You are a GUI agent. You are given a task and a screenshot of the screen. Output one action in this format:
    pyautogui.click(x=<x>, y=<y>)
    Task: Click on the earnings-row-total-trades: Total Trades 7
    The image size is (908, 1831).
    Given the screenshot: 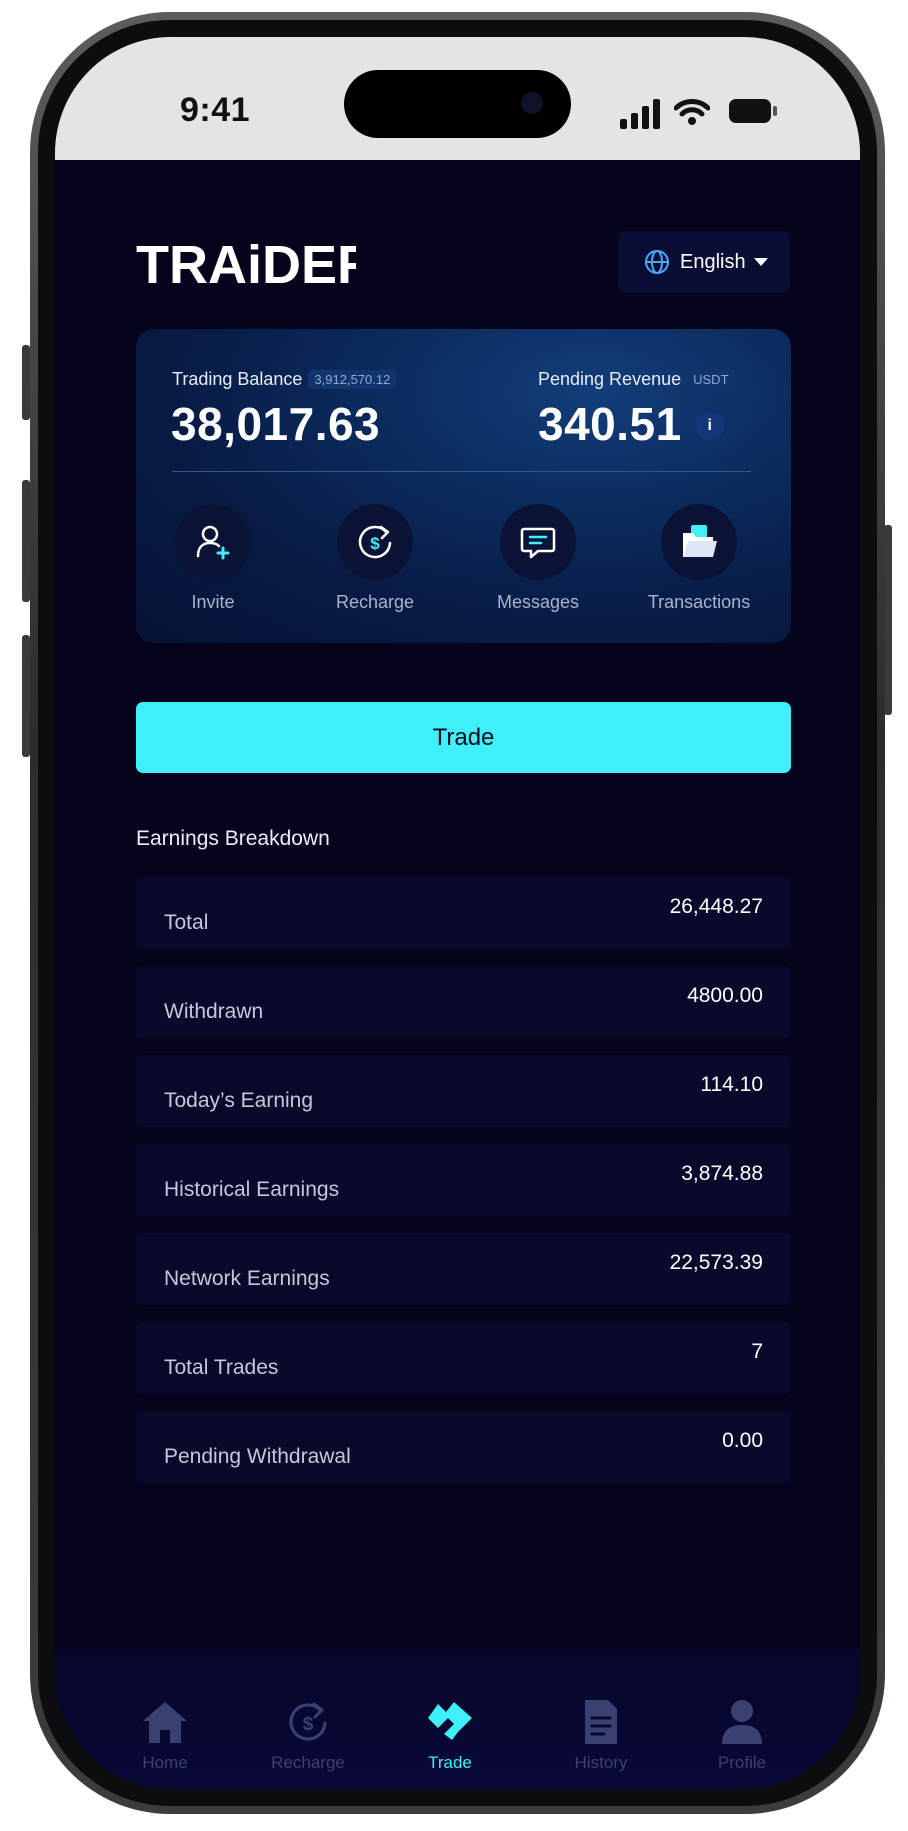 What is the action you would take?
    pyautogui.click(x=463, y=1358)
    